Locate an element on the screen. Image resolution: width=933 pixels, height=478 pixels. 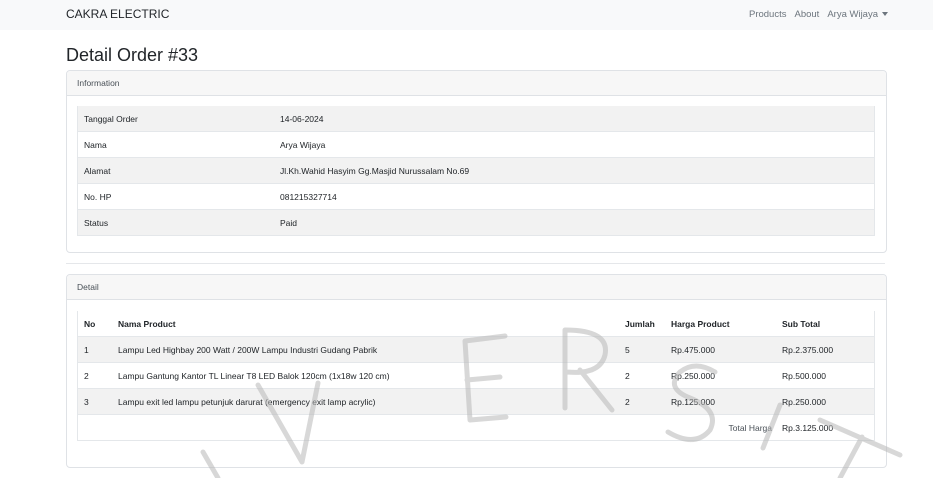
col-header-subtotal: Sub Total is located at coordinates (801, 323).